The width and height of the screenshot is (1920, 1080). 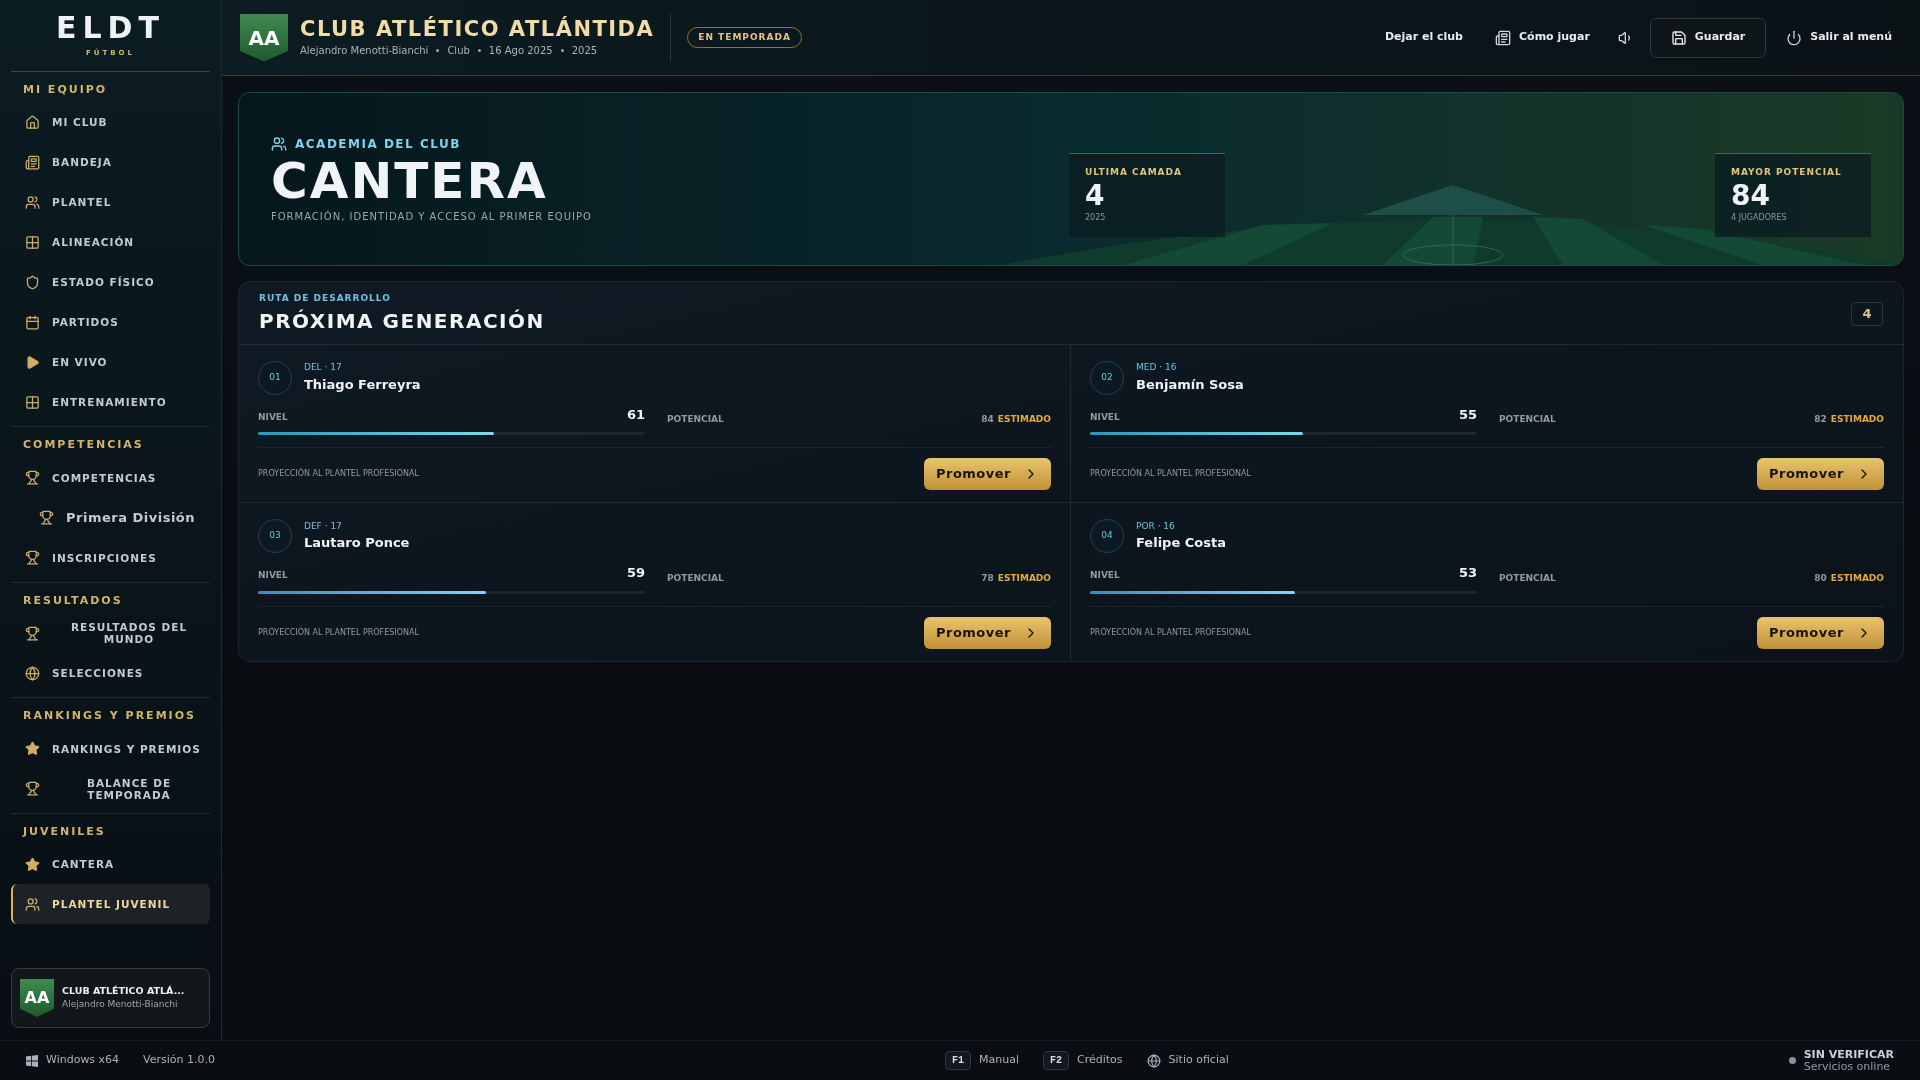 What do you see at coordinates (1096, 217) in the screenshot?
I see `stat-note: 2025` at bounding box center [1096, 217].